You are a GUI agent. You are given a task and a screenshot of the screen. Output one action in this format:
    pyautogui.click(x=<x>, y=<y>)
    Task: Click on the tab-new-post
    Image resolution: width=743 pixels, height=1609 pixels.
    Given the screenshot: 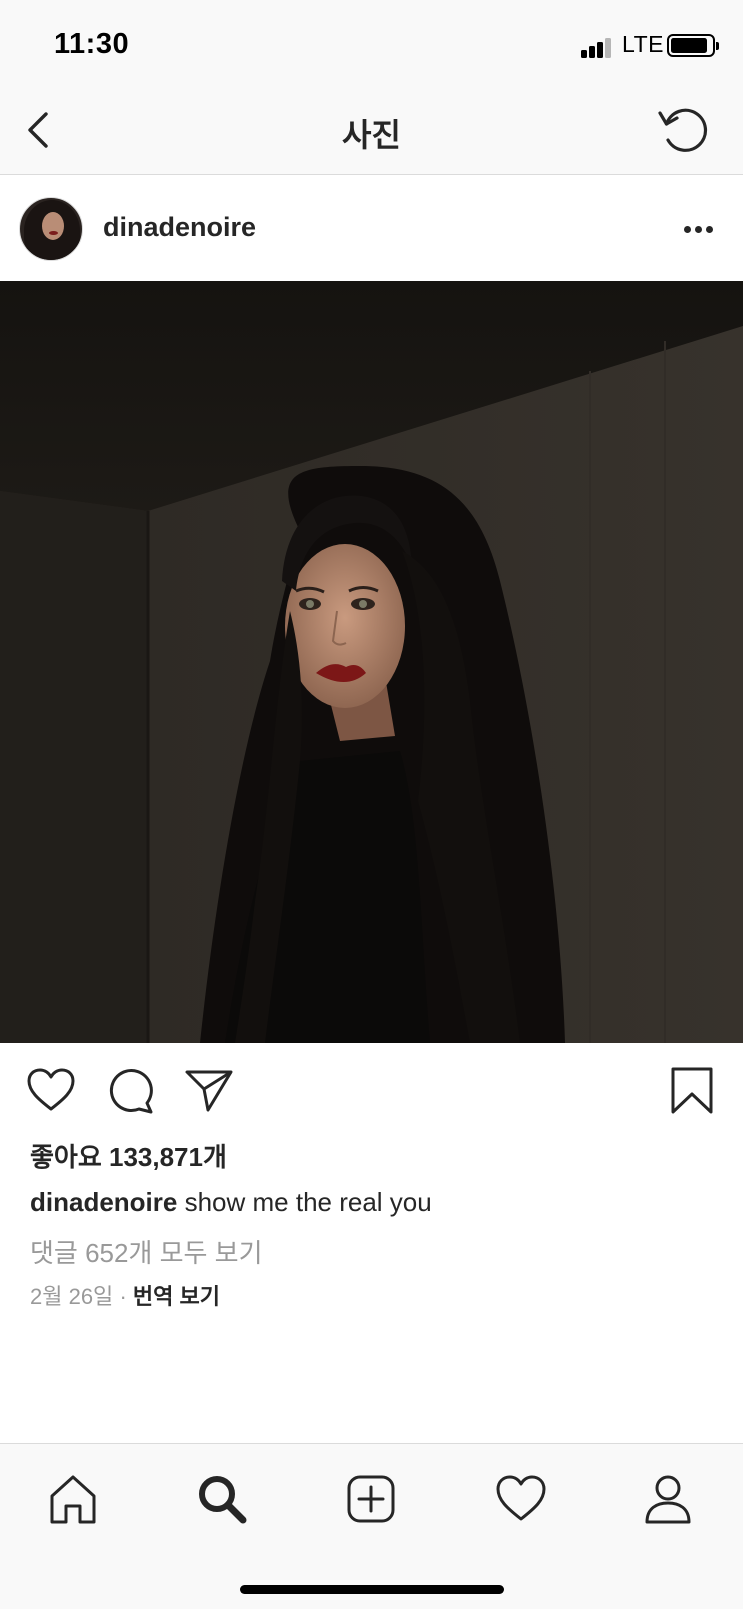 What is the action you would take?
    pyautogui.click(x=371, y=1499)
    